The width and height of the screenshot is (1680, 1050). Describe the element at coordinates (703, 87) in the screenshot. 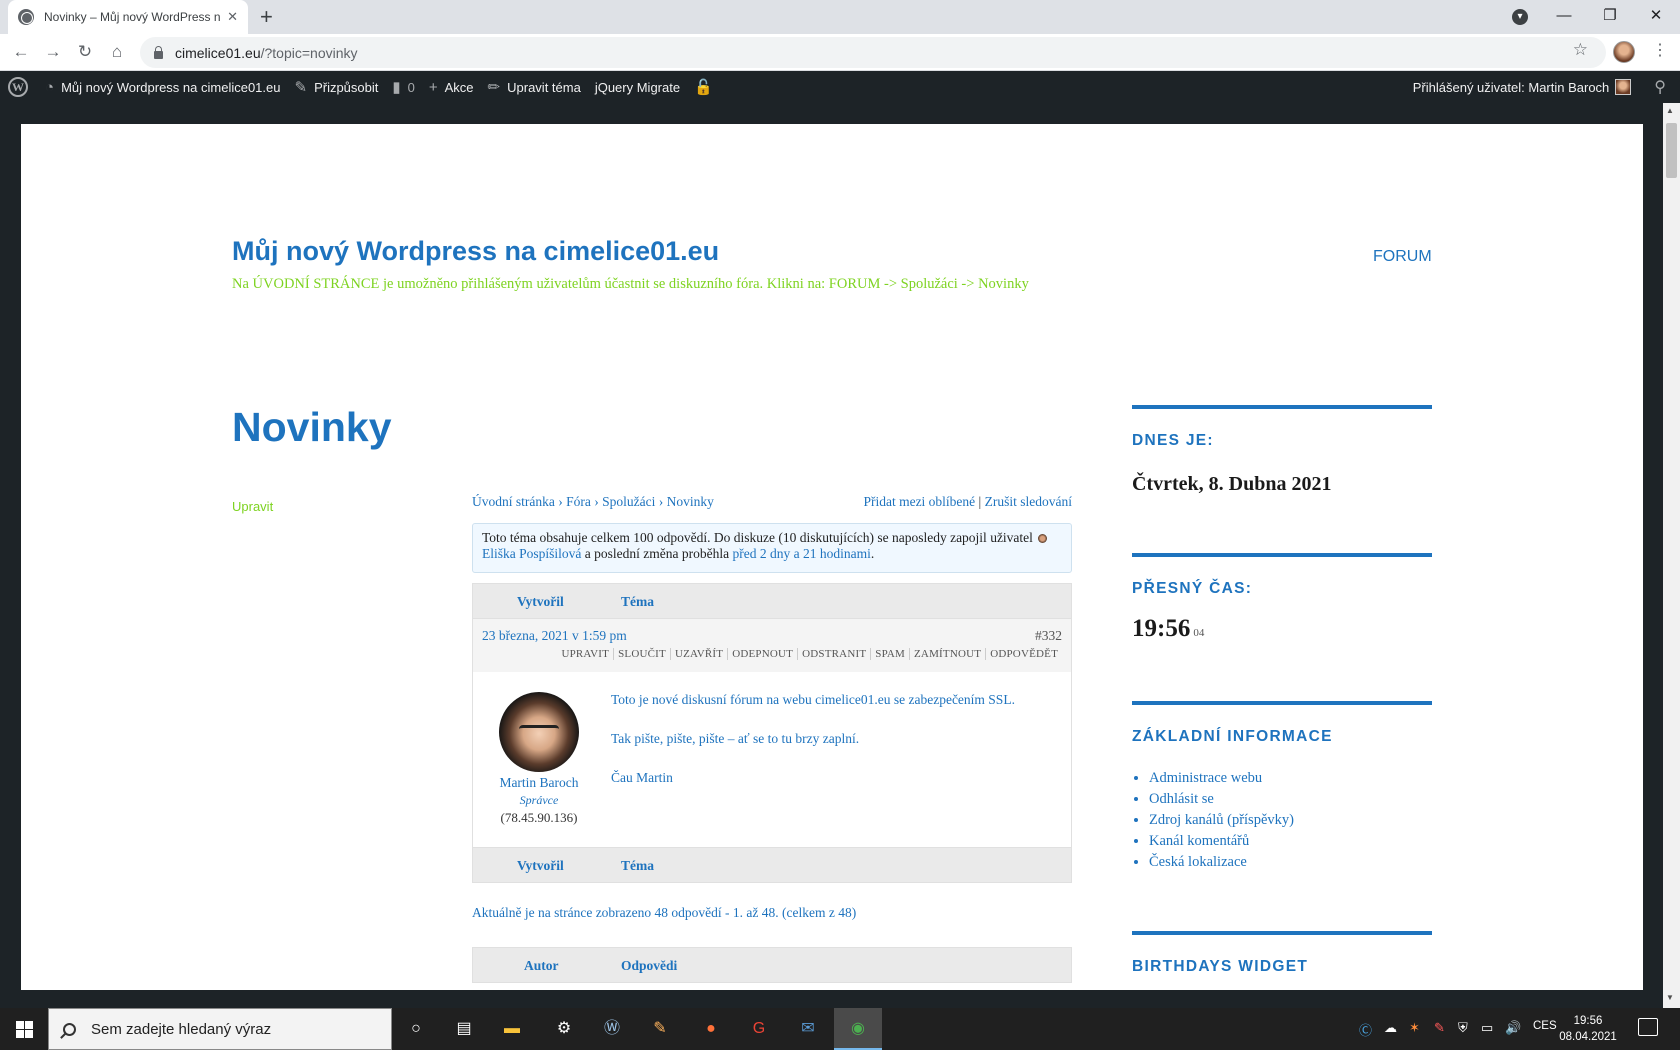

I see `padlock-icon: 🔓` at that location.